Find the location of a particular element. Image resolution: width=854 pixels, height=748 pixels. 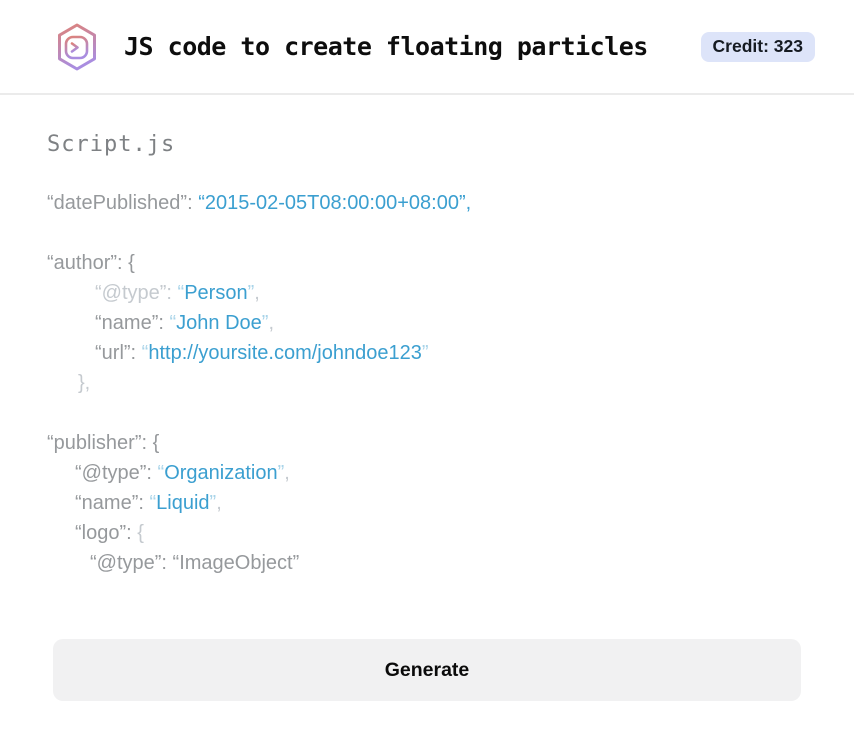

code-line: }, is located at coordinates (427, 383).